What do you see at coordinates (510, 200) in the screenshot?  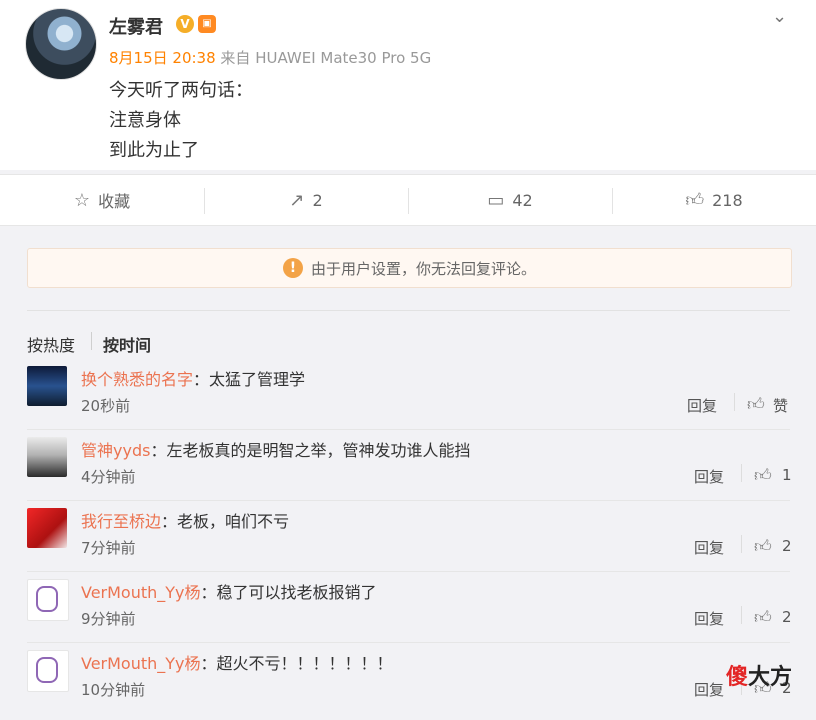 I see `comment-button: ▭ 42` at bounding box center [510, 200].